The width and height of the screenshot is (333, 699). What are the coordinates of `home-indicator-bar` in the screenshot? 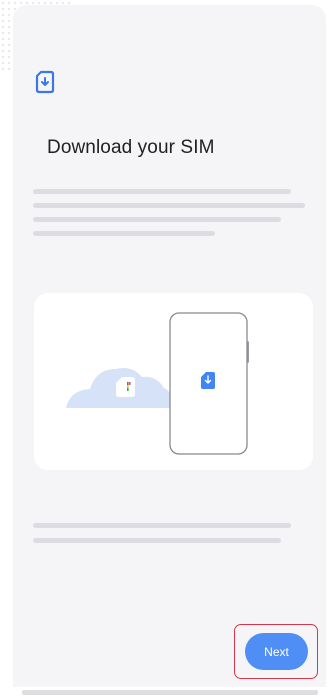 It's located at (170, 692).